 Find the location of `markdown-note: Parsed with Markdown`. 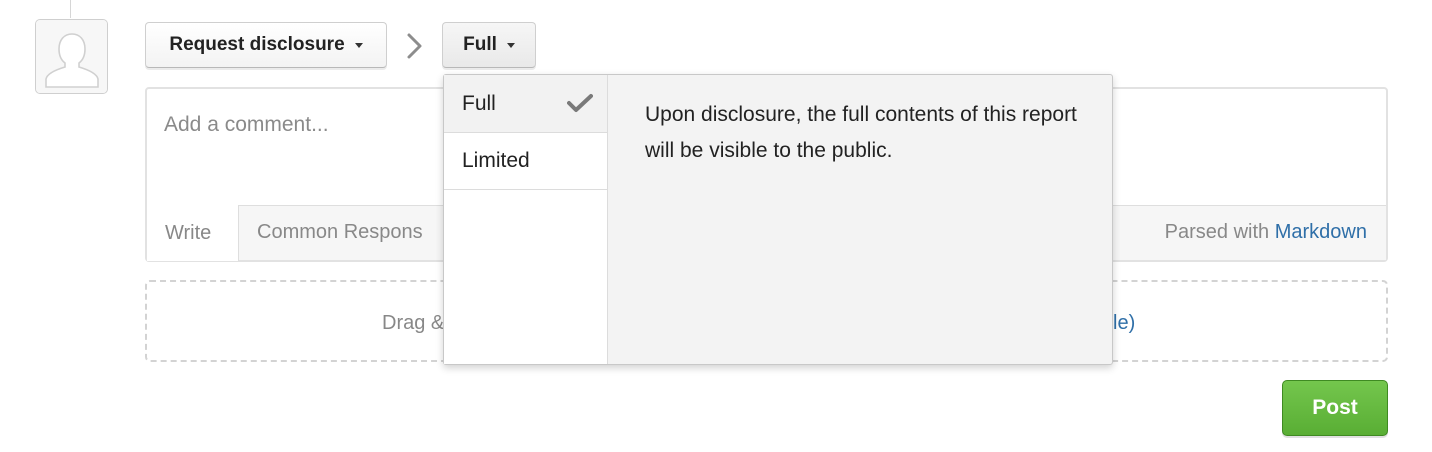

markdown-note: Parsed with Markdown is located at coordinates (1266, 232).